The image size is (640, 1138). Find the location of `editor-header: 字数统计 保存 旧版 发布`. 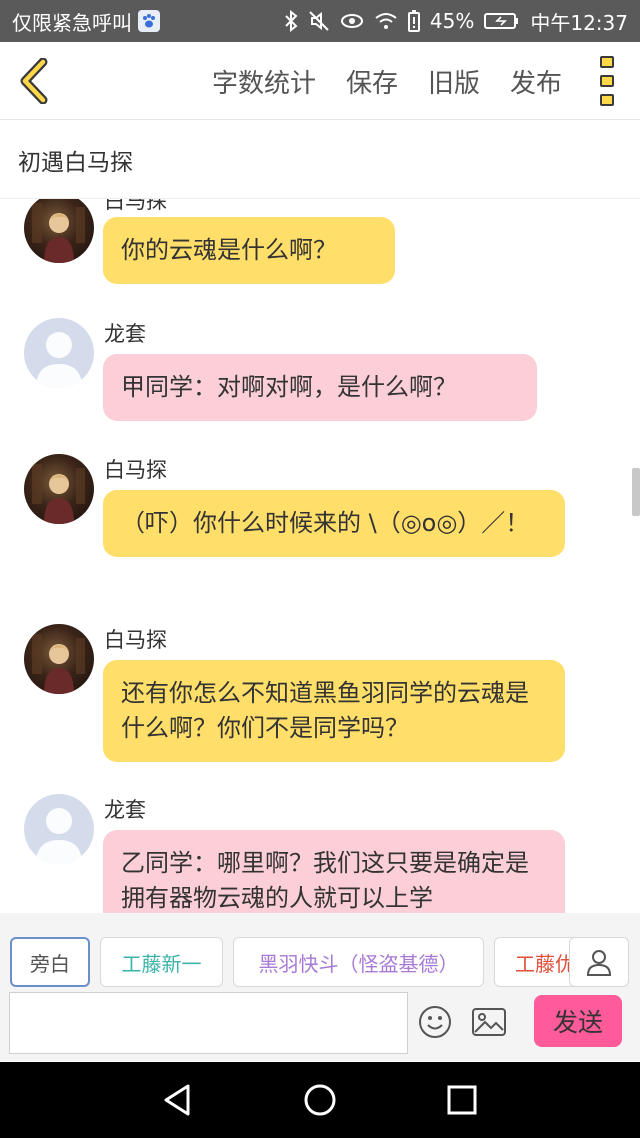

editor-header: 字数统计 保存 旧版 发布 is located at coordinates (320, 81).